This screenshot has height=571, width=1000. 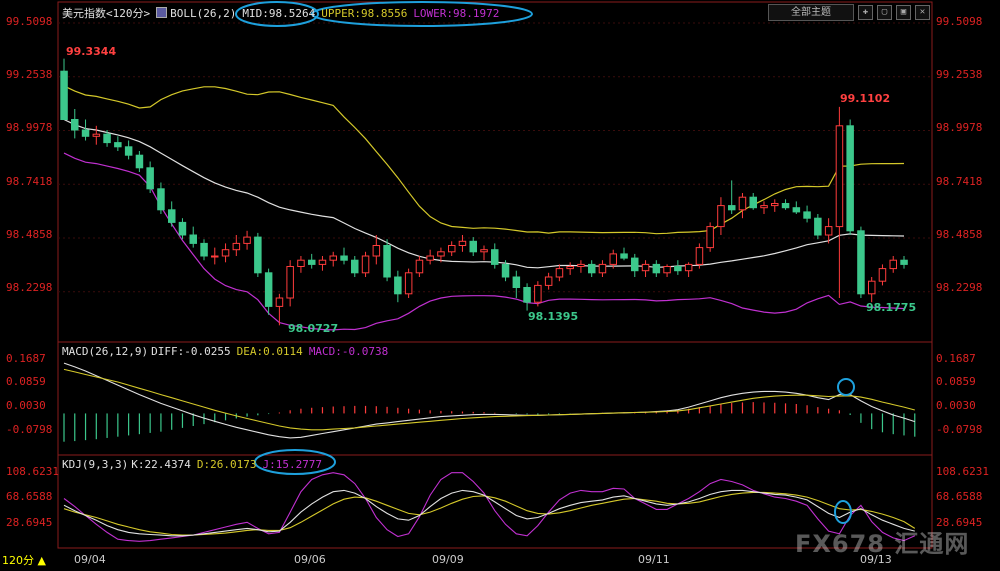 I want to click on period-selector: 120分 ▲, so click(x=24, y=560).